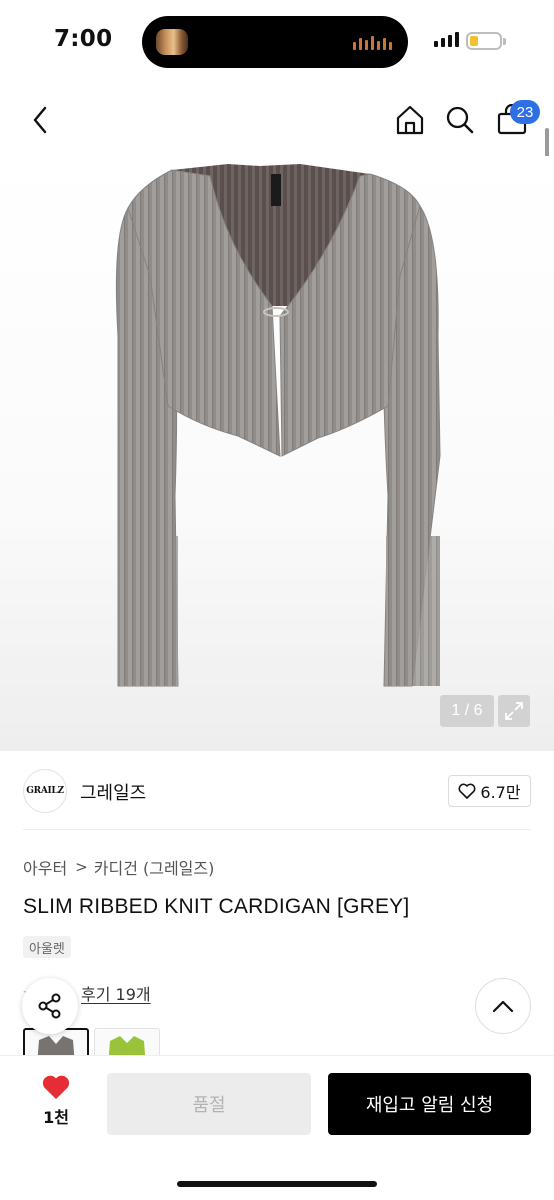  I want to click on share-icon, so click(49, 1006).